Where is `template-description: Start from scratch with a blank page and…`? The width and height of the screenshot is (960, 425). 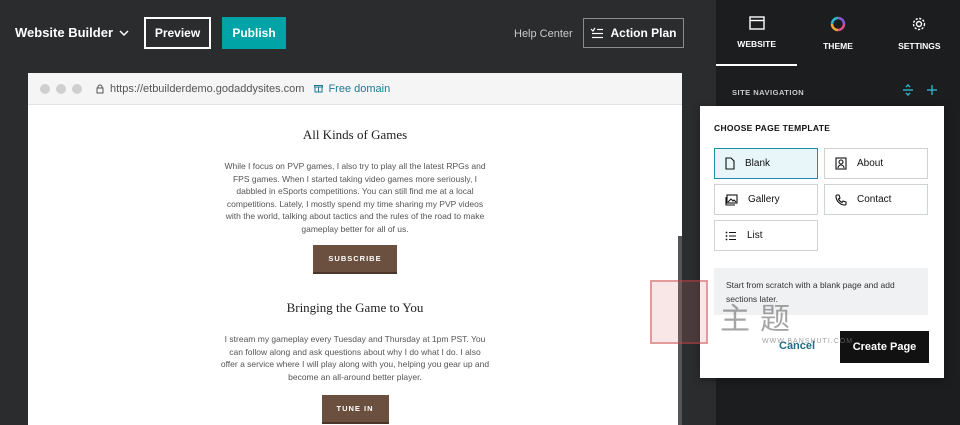
template-description: Start from scratch with a blank page and… is located at coordinates (821, 291).